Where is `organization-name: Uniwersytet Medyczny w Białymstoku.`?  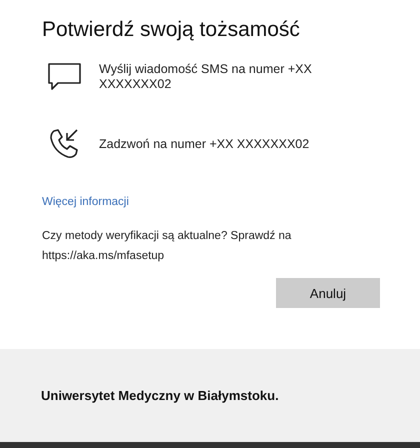 organization-name: Uniwersytet Medyczny w Białymstoku. is located at coordinates (160, 395).